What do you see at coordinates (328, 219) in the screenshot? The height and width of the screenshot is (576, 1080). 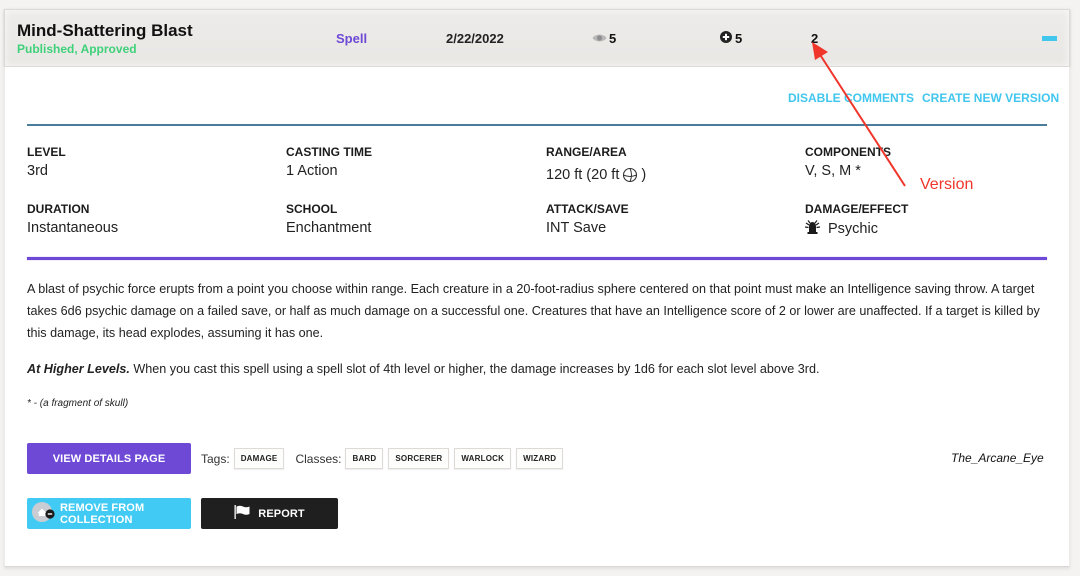 I see `stat-school: SCHOOL Enchantment` at bounding box center [328, 219].